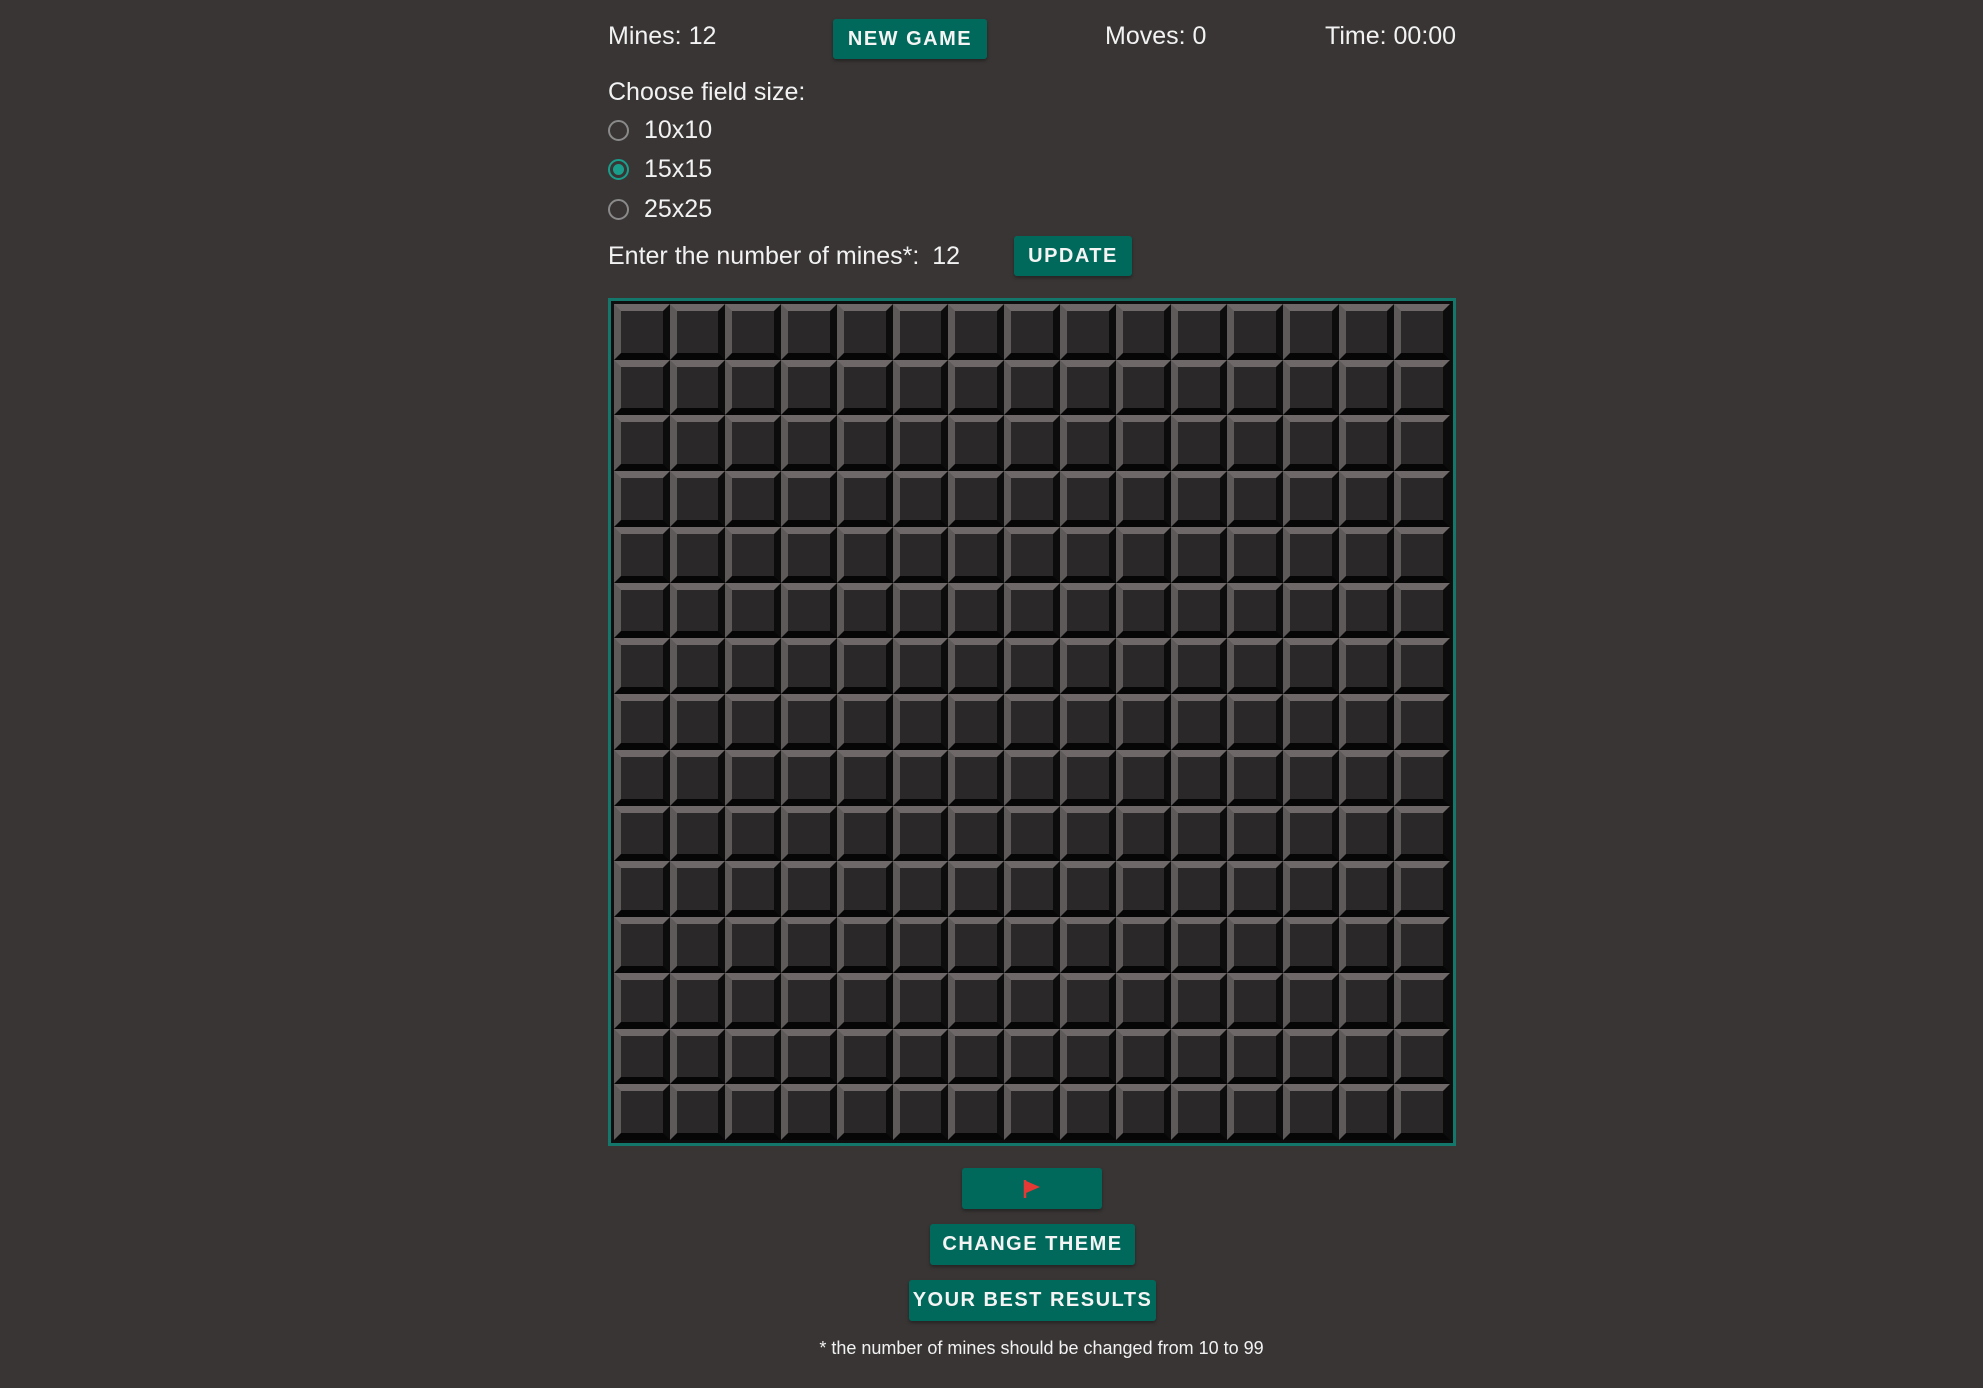 This screenshot has width=1983, height=1388. I want to click on mines-input-field: 12, so click(946, 256).